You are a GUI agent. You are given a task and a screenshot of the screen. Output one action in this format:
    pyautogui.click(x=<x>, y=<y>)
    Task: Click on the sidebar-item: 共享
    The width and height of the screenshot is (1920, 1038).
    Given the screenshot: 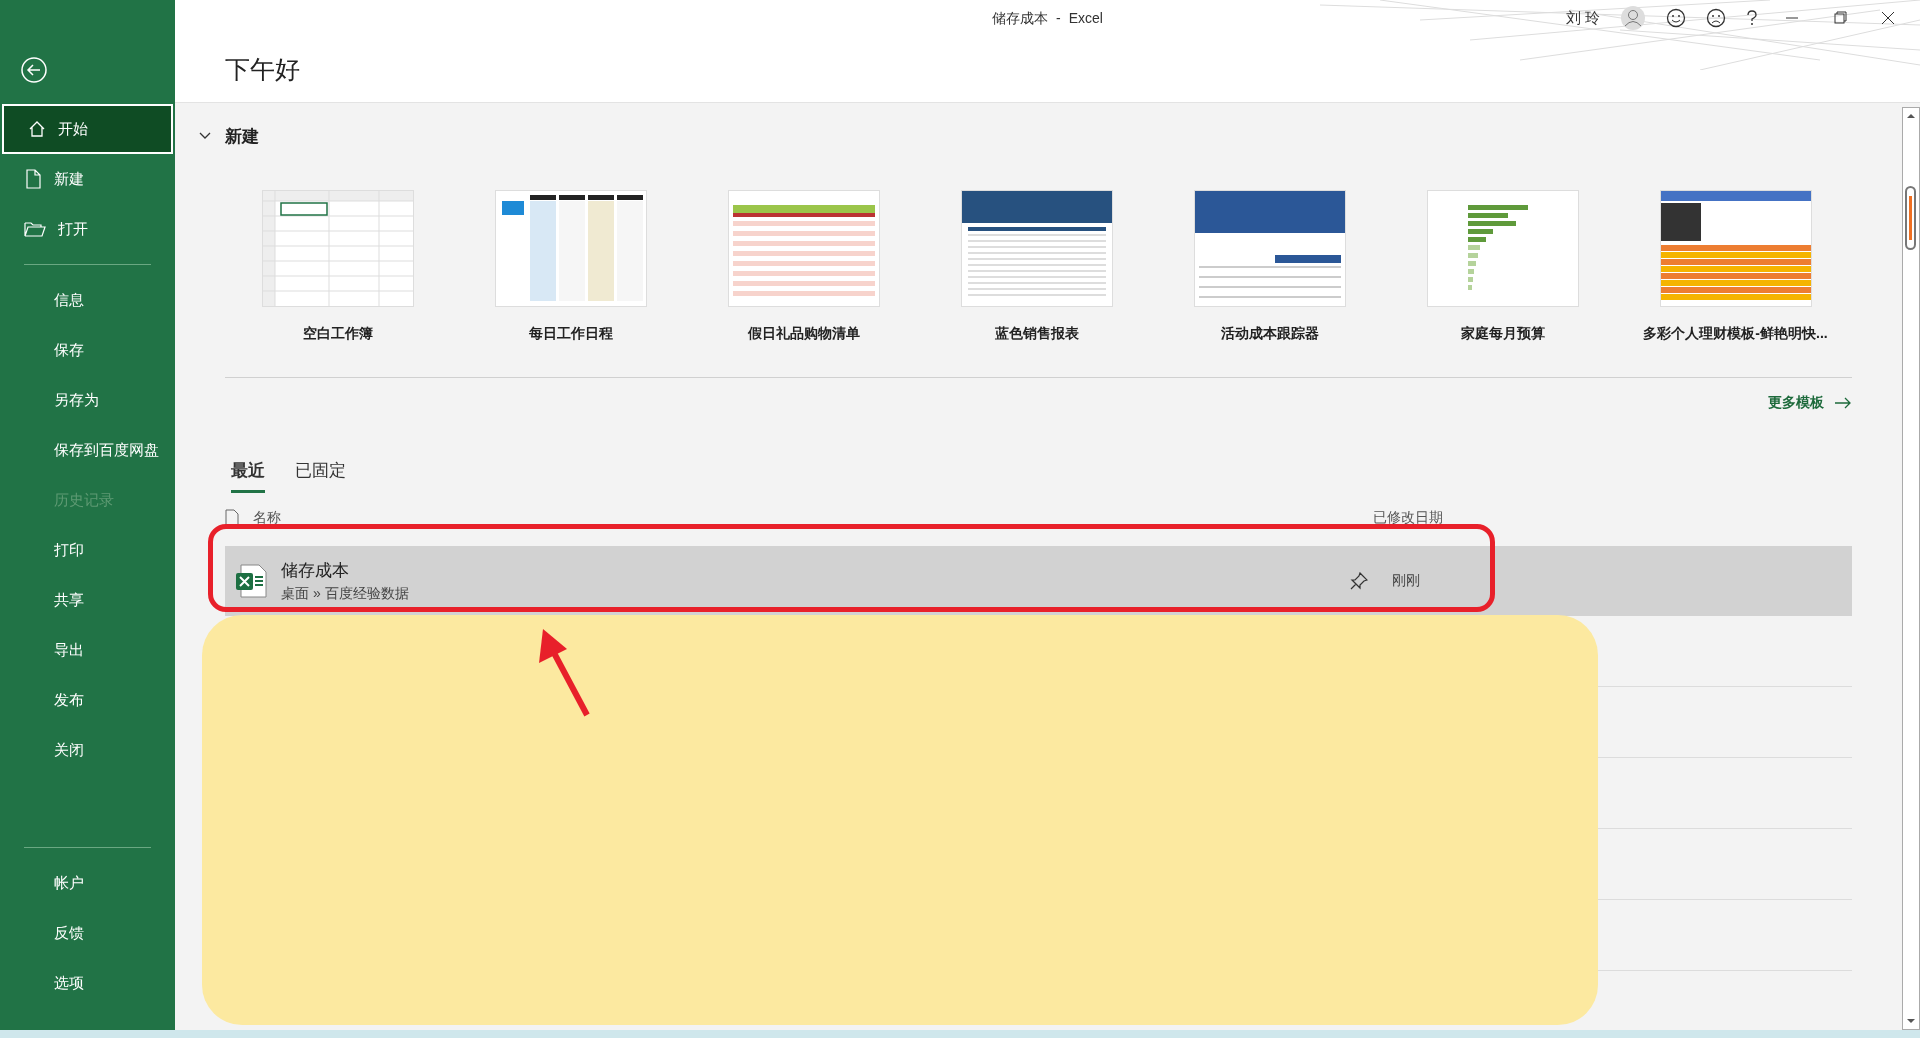 What is the action you would take?
    pyautogui.click(x=87, y=600)
    